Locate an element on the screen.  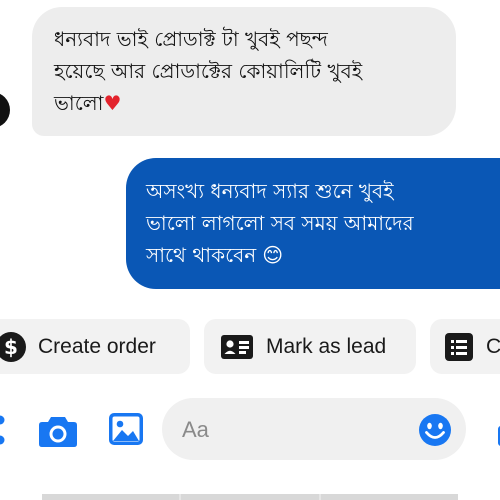
mark-as-lead-label: Mark as lead is located at coordinates (326, 346).